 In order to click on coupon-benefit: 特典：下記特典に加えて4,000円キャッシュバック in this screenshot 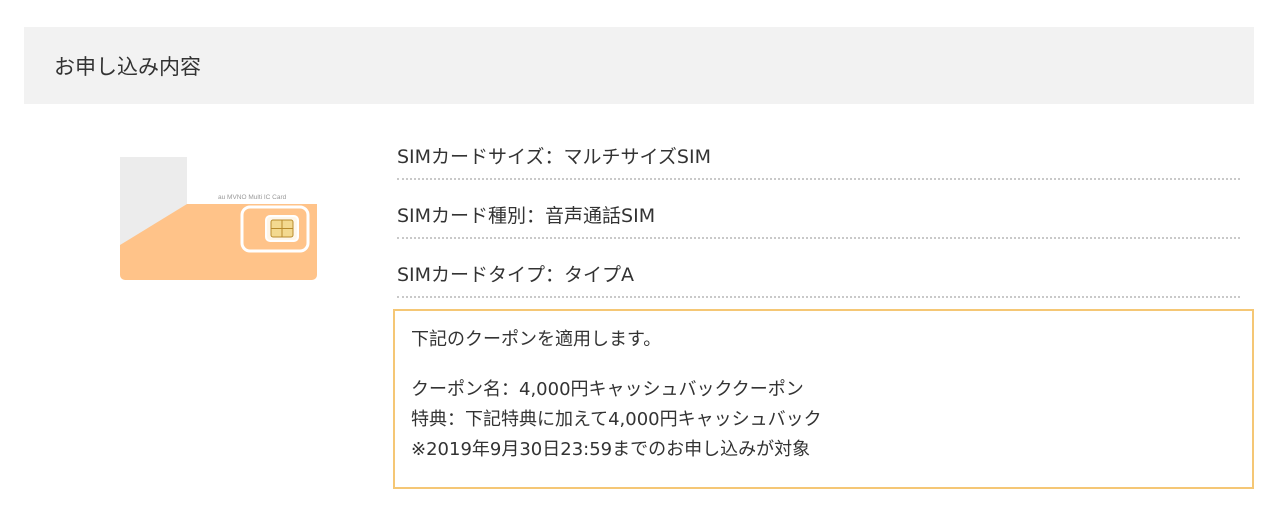, I will do `click(616, 419)`.